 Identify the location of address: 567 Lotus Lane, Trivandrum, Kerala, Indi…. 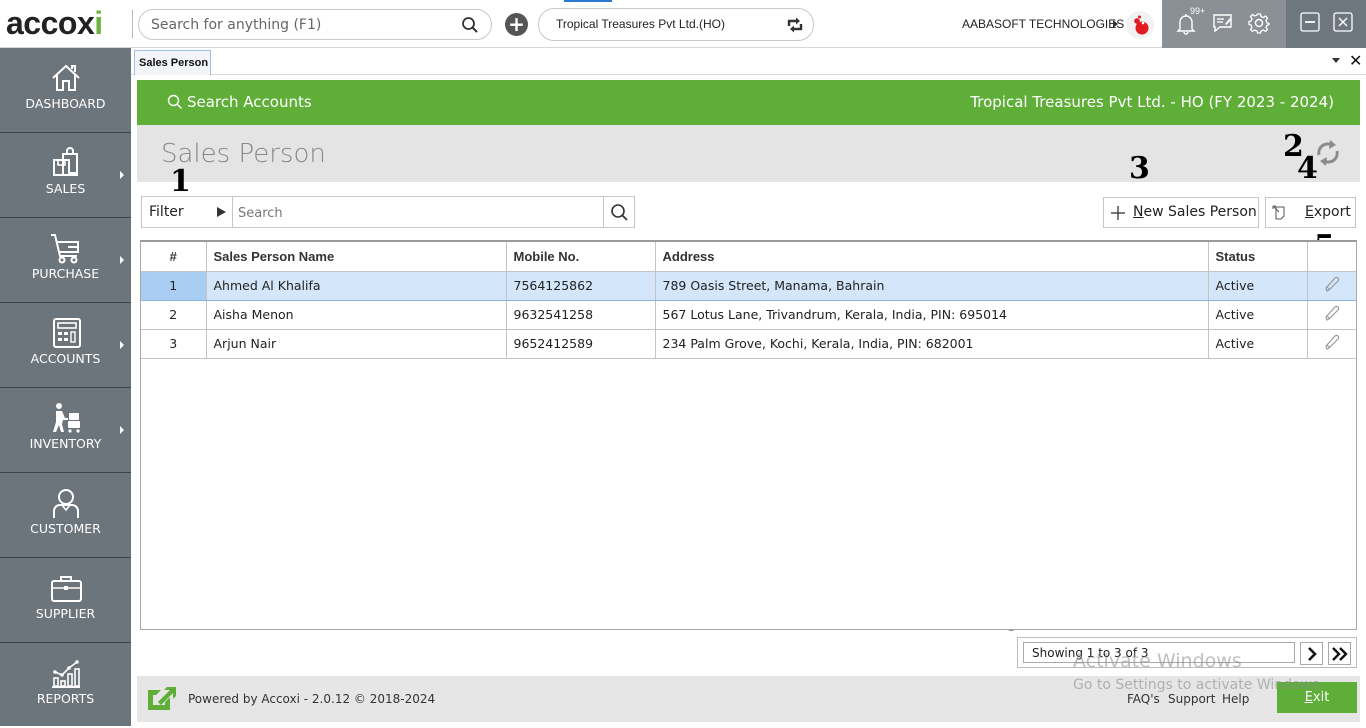
(932, 315).